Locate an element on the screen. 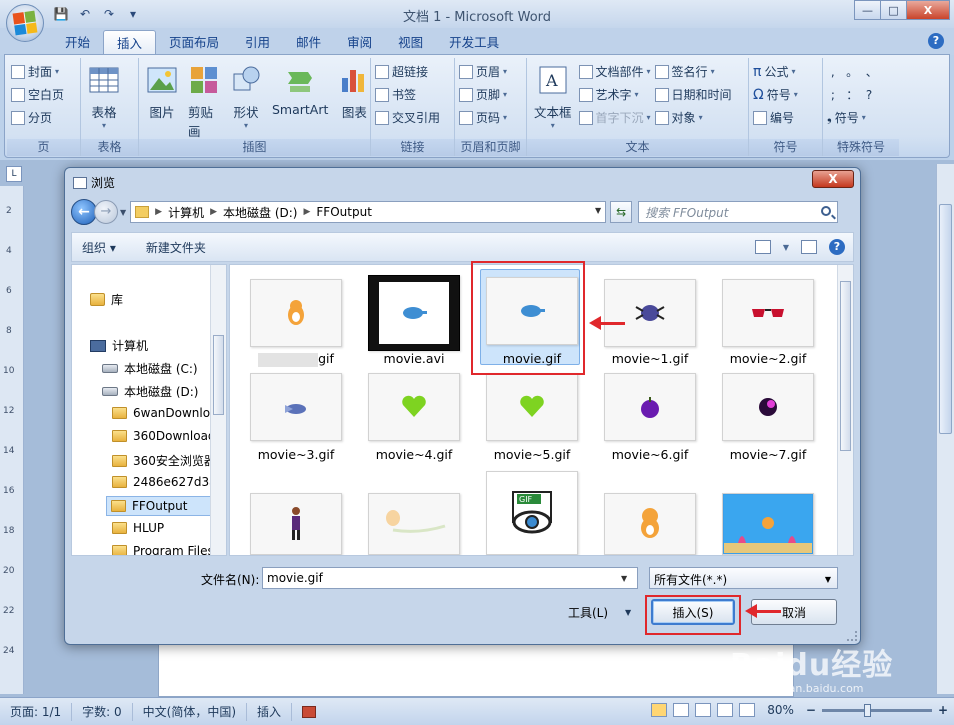 The width and height of the screenshot is (954, 725). file-name: gif is located at coordinates (296, 359).